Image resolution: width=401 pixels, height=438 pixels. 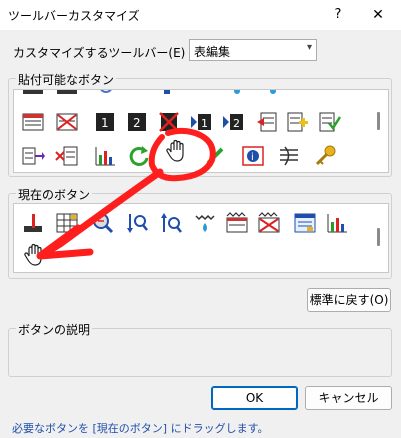 What do you see at coordinates (253, 50) in the screenshot?
I see `toolbar-select: 表編集 ▾` at bounding box center [253, 50].